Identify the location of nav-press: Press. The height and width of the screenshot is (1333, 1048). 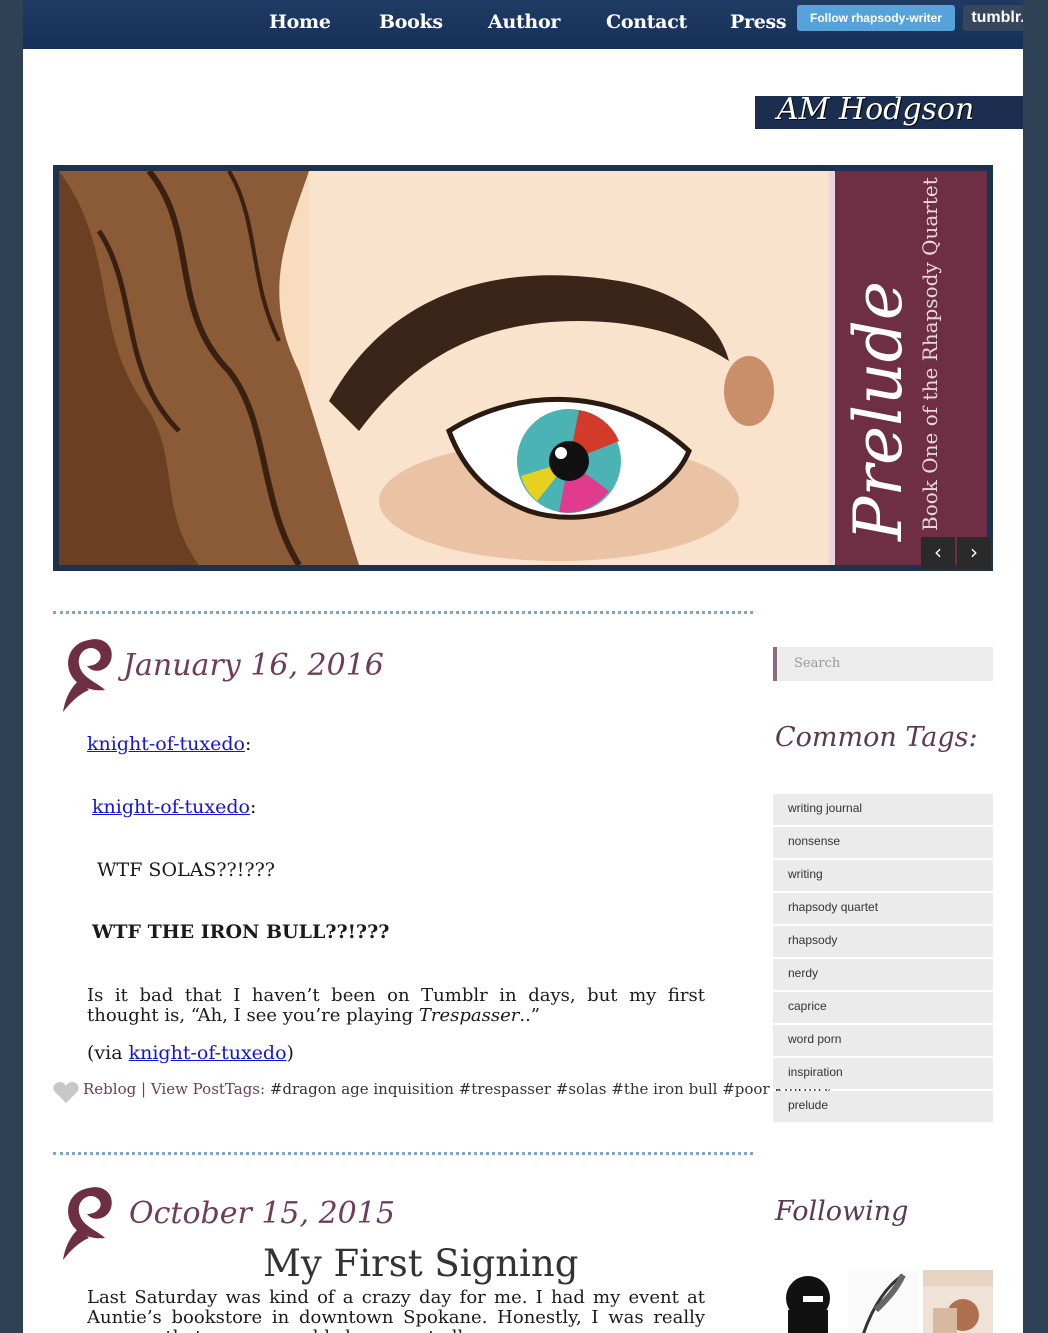
(758, 22).